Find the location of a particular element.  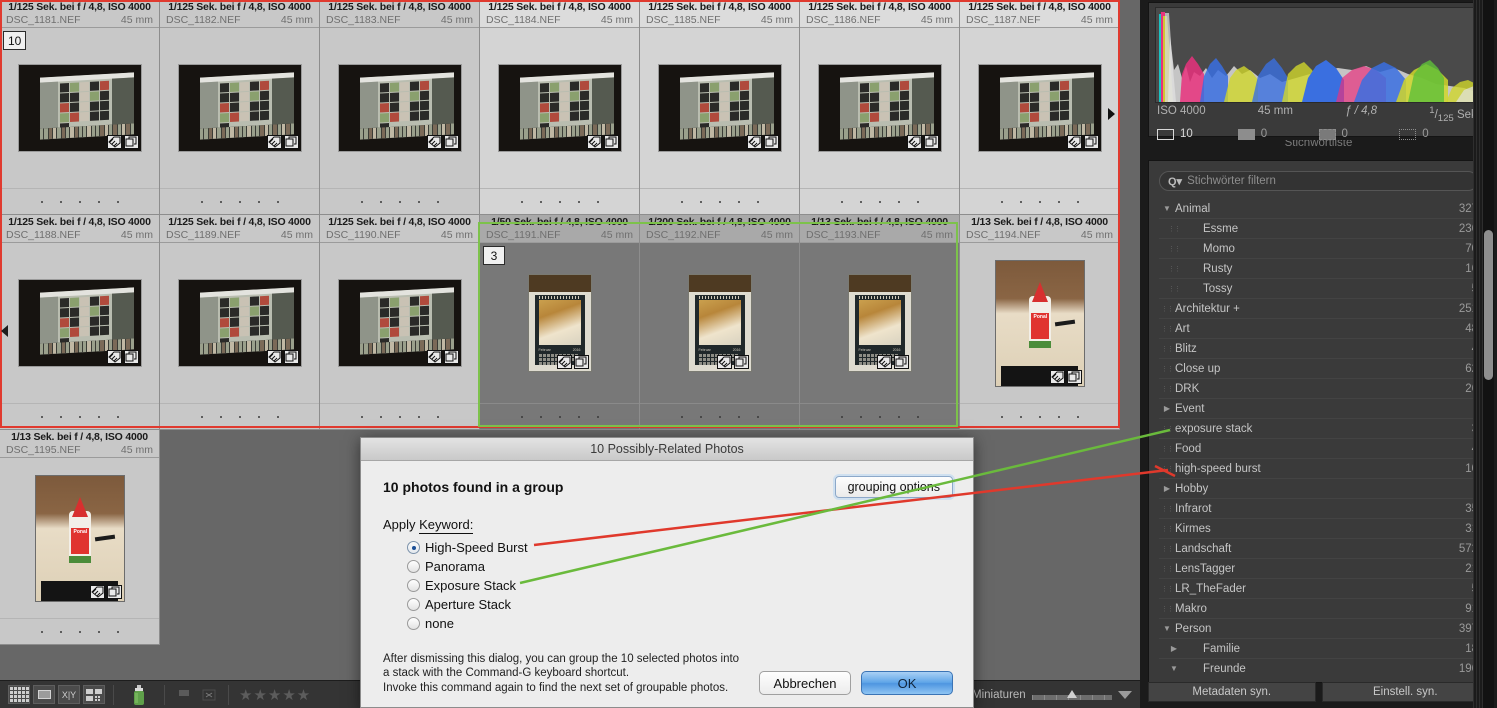

keyword-row: Blitz4 is located at coordinates (1318, 349).